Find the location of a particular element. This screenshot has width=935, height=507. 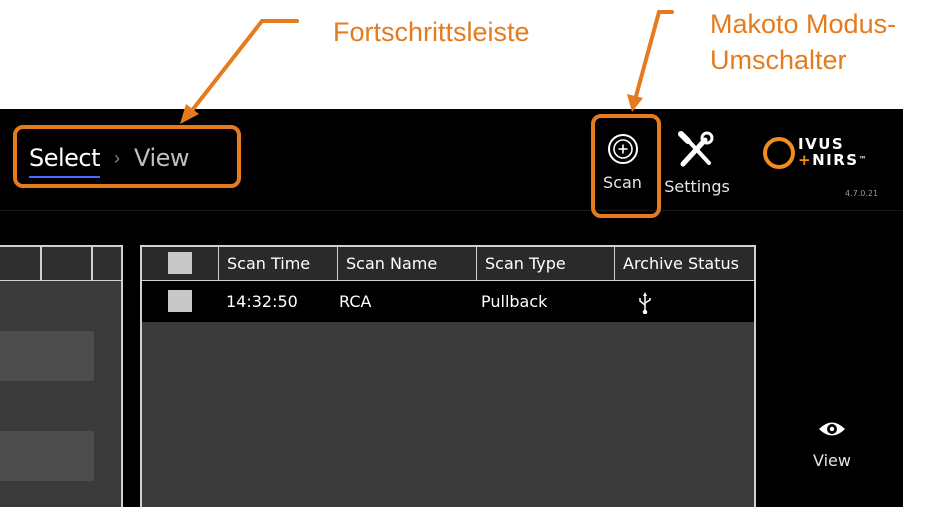

column-header-archive-status: Archive Status is located at coordinates (684, 263).